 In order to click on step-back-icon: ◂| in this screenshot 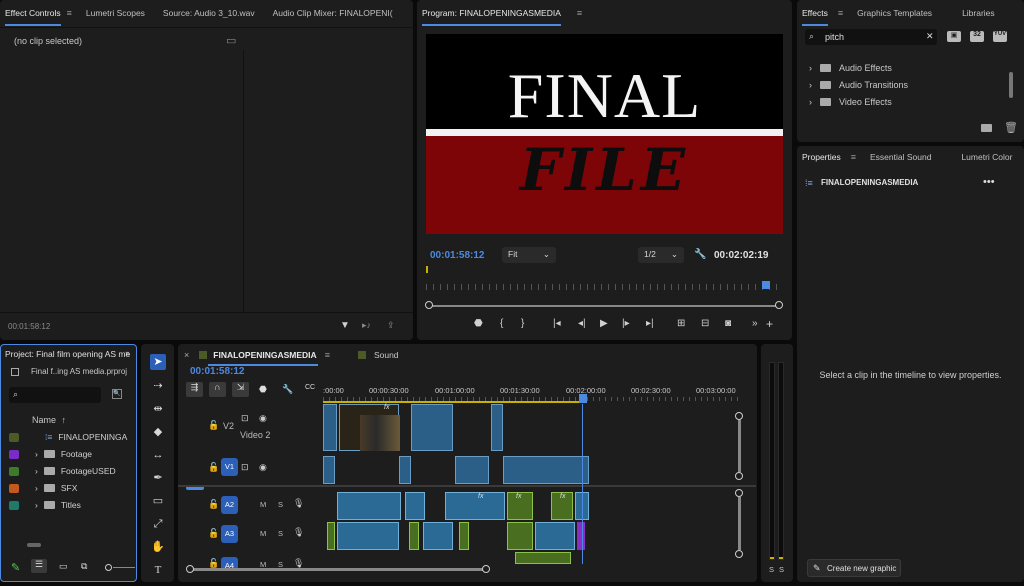, I will do `click(582, 323)`.